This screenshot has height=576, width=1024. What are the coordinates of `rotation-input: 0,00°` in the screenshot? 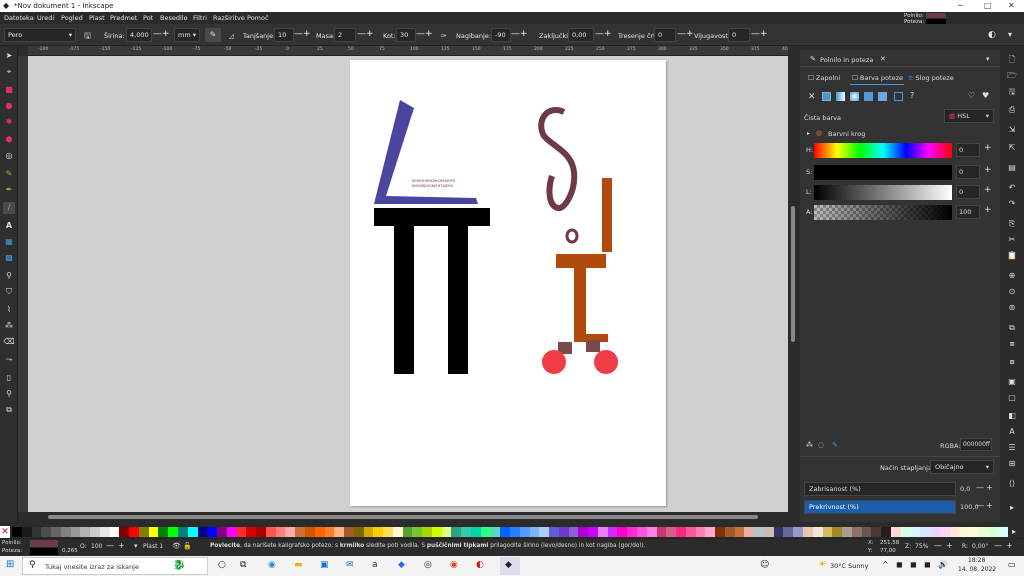 It's located at (980, 546).